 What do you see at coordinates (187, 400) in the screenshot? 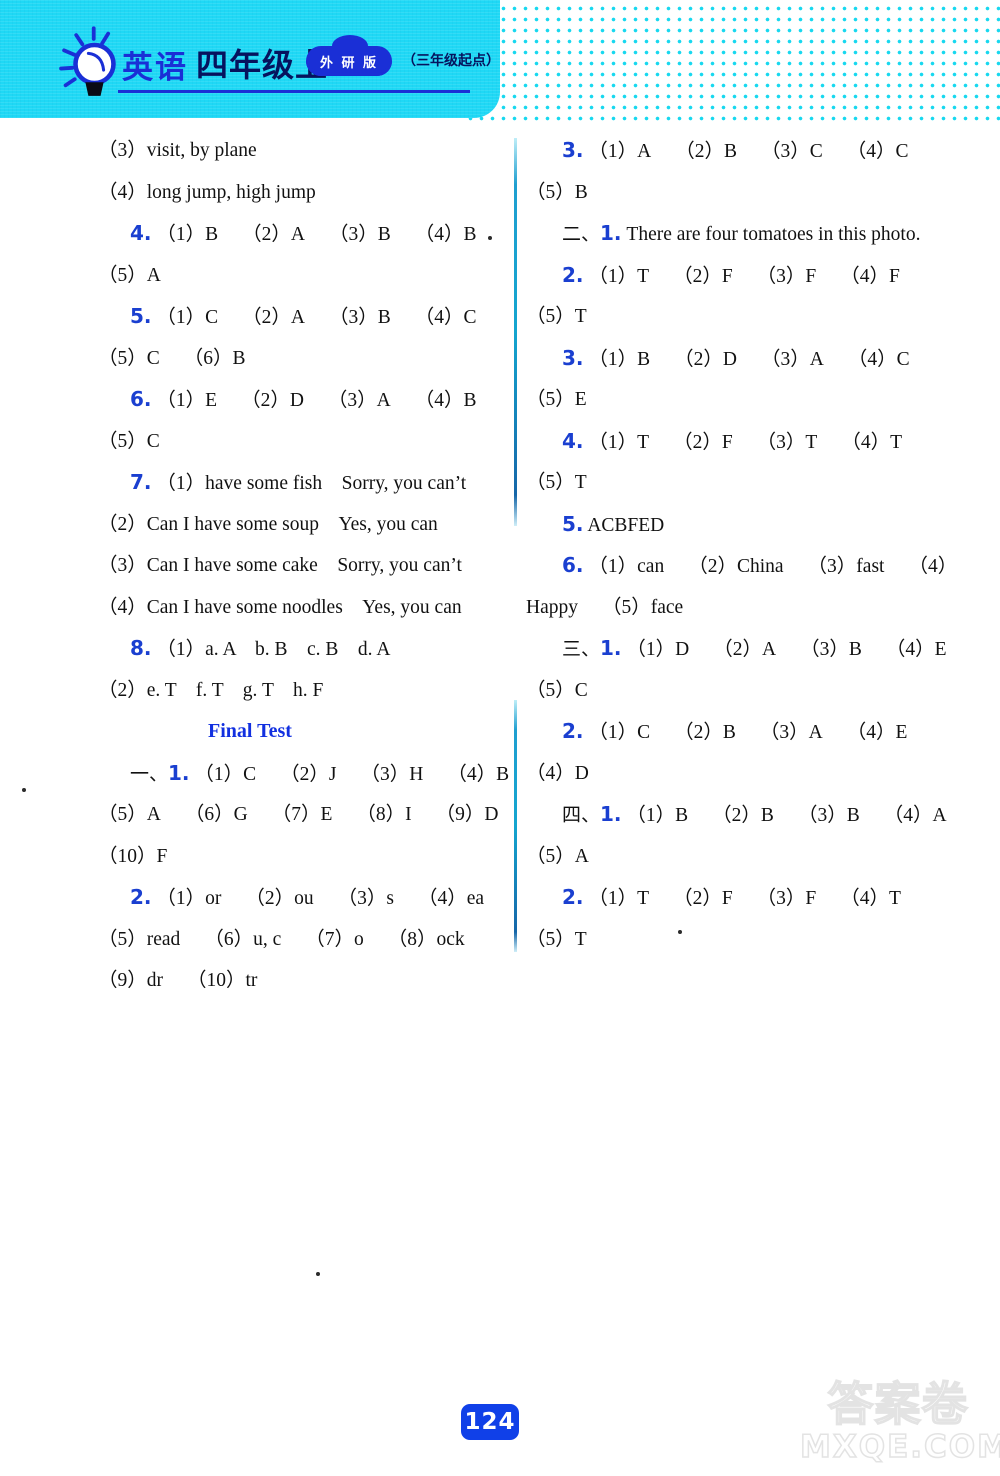
I see `answer-item: （1）E` at bounding box center [187, 400].